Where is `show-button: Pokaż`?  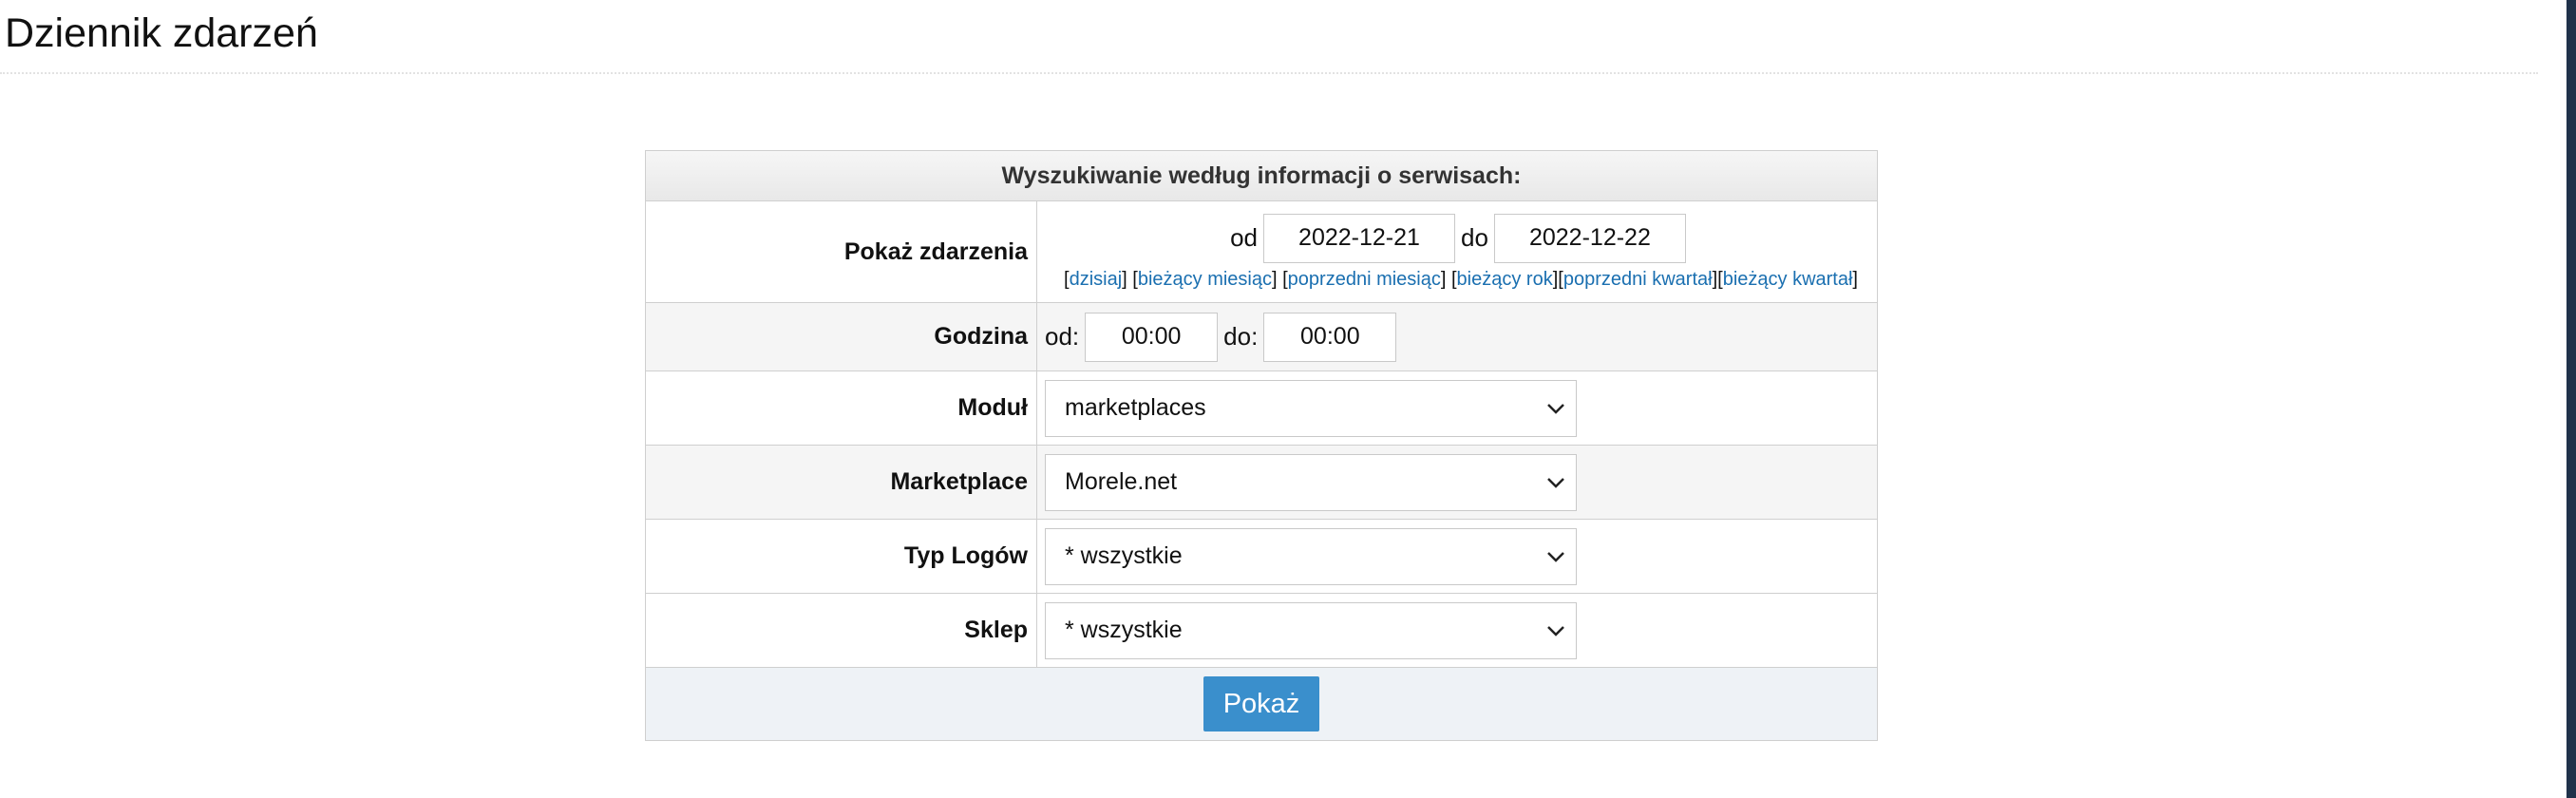 show-button: Pokaż is located at coordinates (1261, 704).